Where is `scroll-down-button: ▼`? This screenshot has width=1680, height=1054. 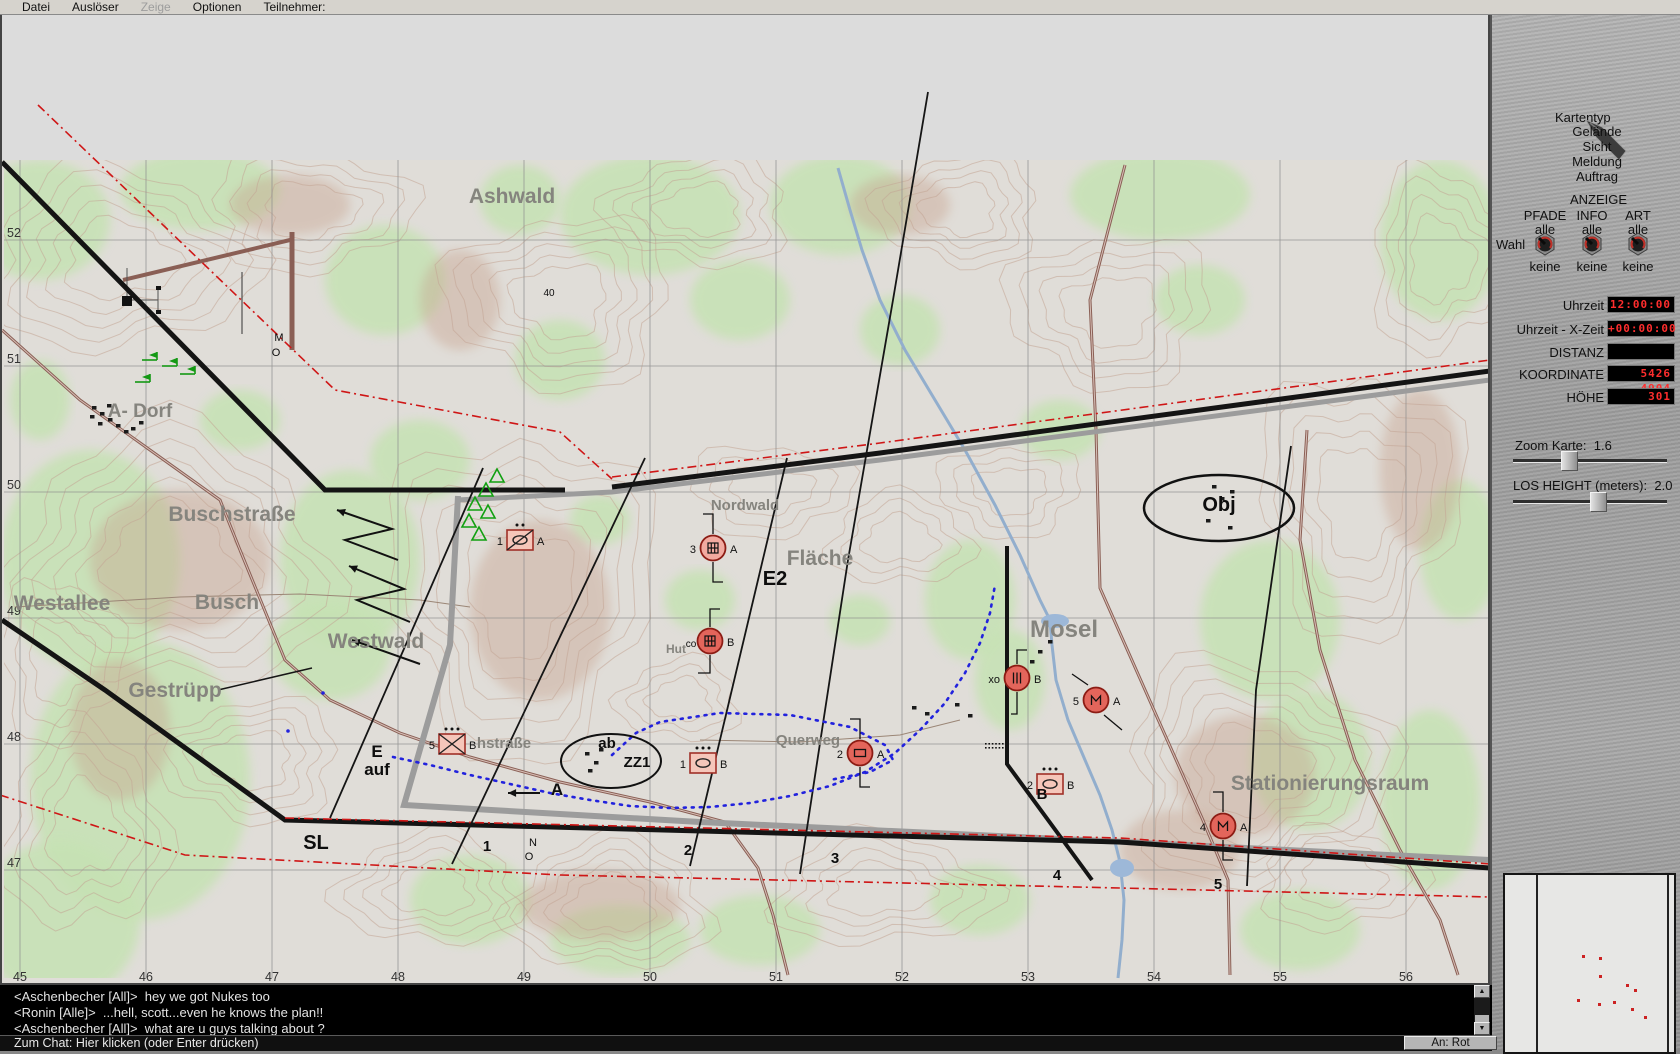
scroll-down-button: ▼ is located at coordinates (1482, 1028).